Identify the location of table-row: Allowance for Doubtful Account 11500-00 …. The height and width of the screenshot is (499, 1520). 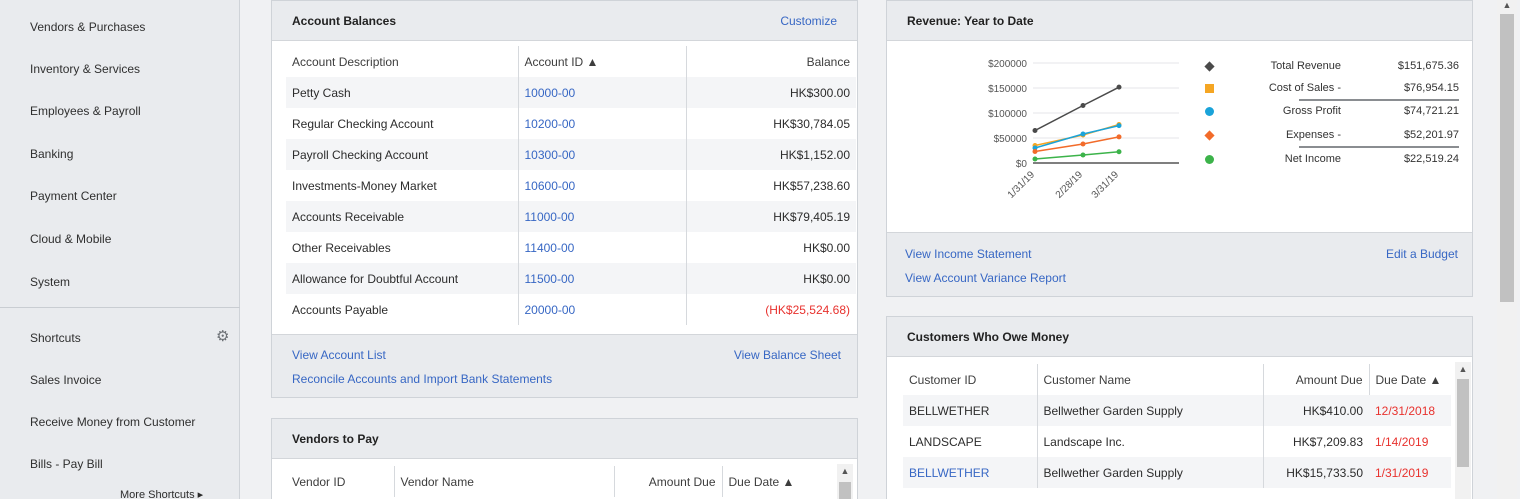
(571, 278).